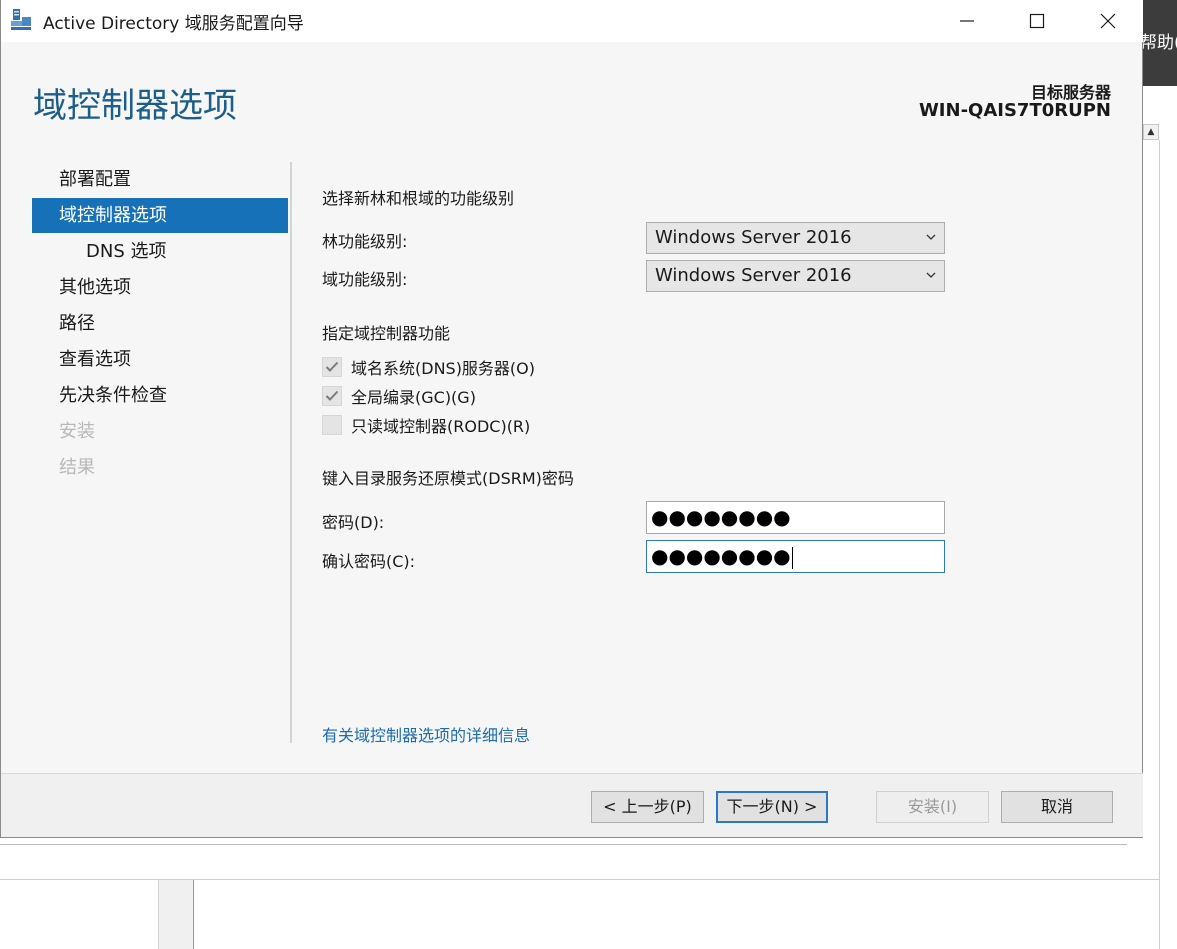 Image resolution: width=1177 pixels, height=949 pixels. I want to click on close-button, so click(1108, 21).